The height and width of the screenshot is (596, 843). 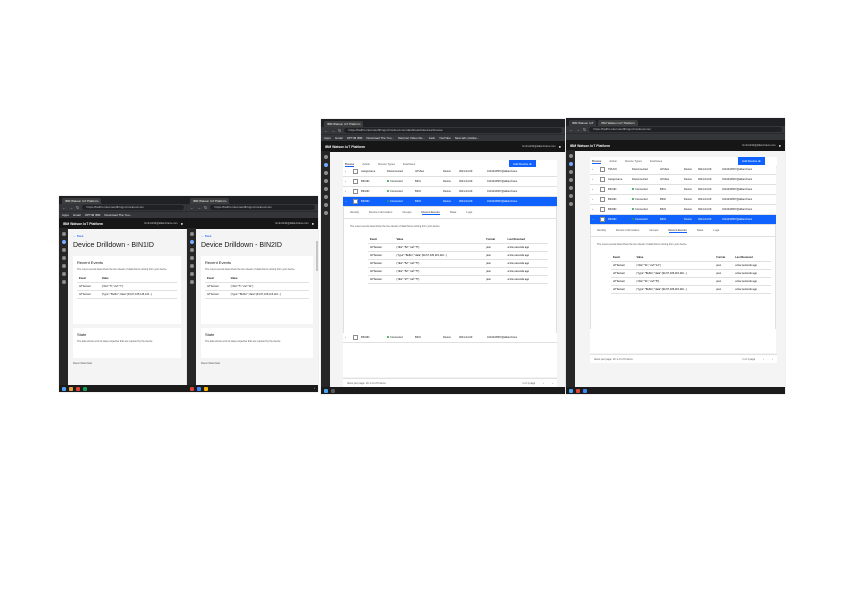 What do you see at coordinates (445, 138) in the screenshot?
I see `bookmark-item: YouTube` at bounding box center [445, 138].